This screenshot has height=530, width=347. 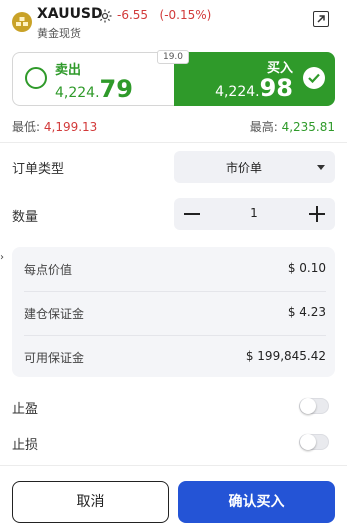 What do you see at coordinates (321, 19) in the screenshot?
I see `external-link-icon` at bounding box center [321, 19].